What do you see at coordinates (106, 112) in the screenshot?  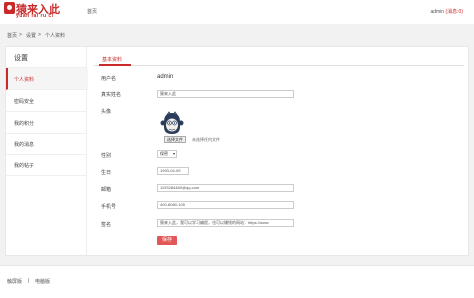 I see `avatar-label: 头像` at bounding box center [106, 112].